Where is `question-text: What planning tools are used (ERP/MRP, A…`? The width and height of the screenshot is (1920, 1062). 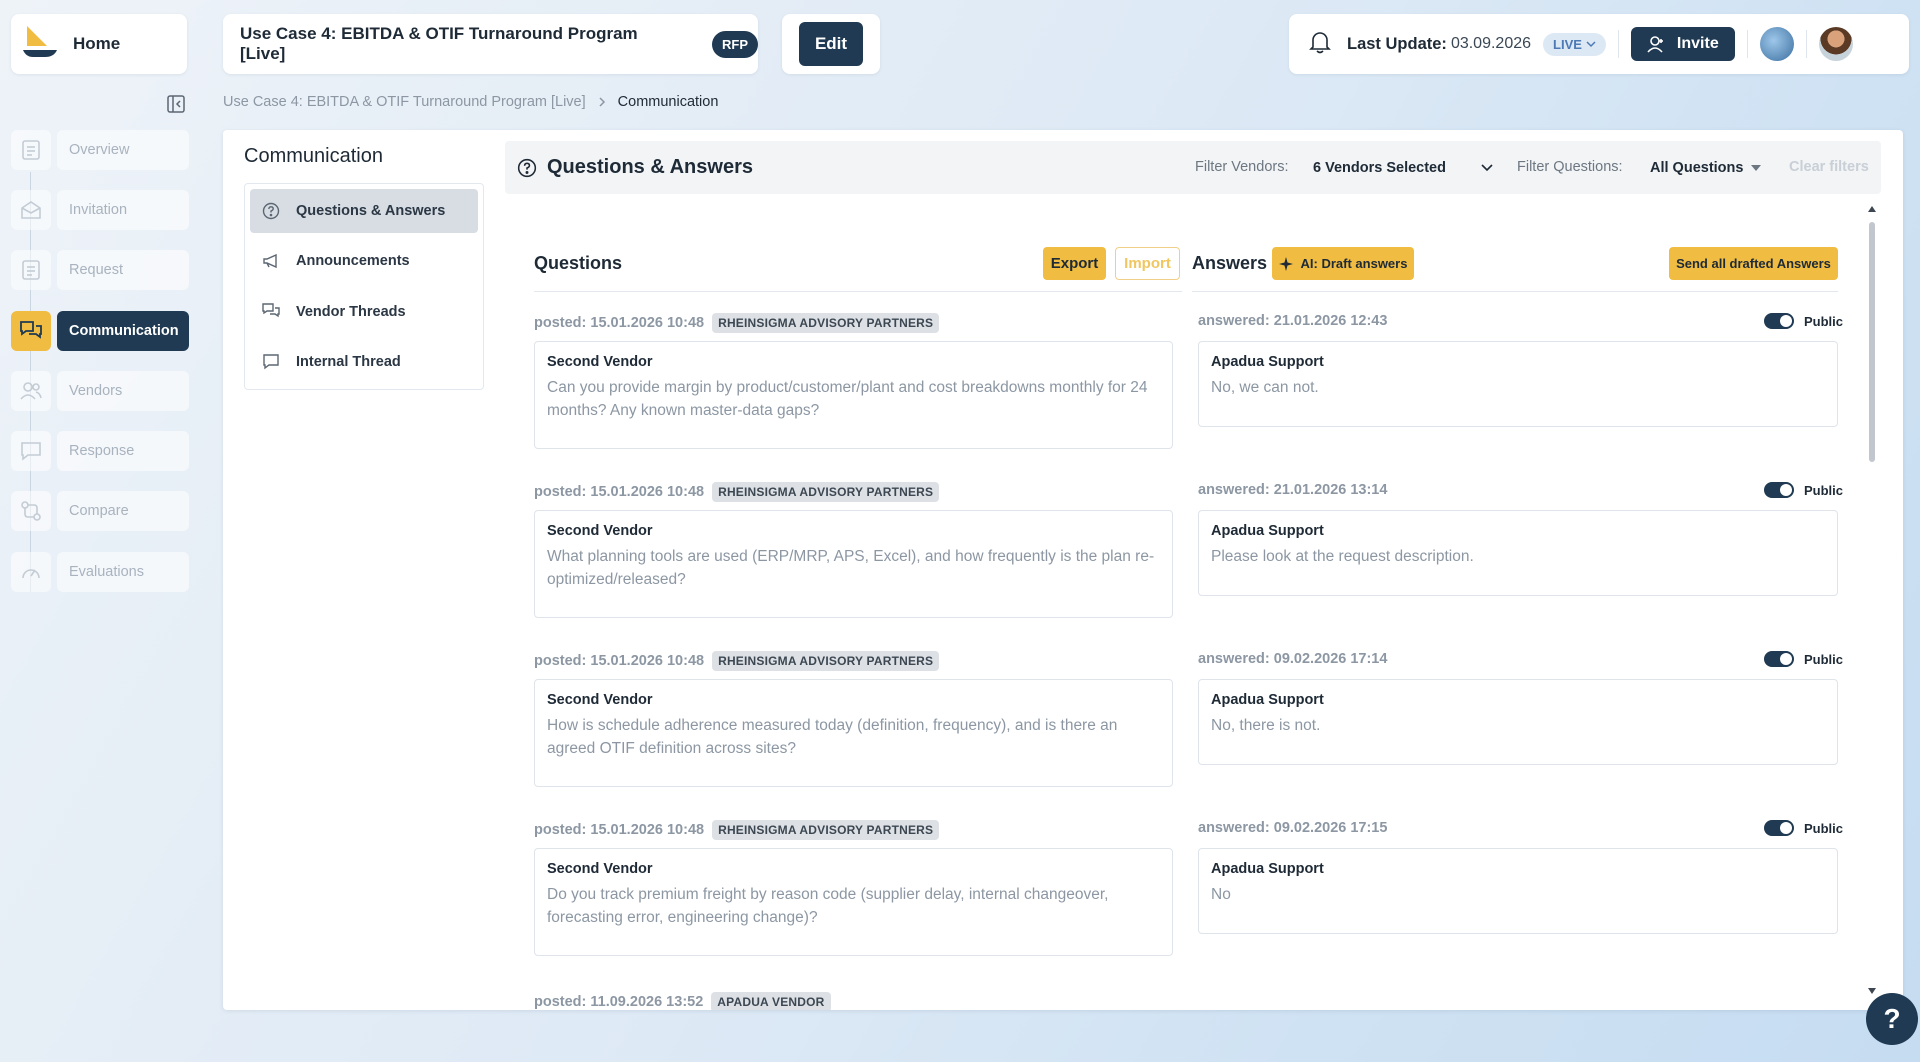
question-text: What planning tools are used (ERP/MRP, A… is located at coordinates (851, 568).